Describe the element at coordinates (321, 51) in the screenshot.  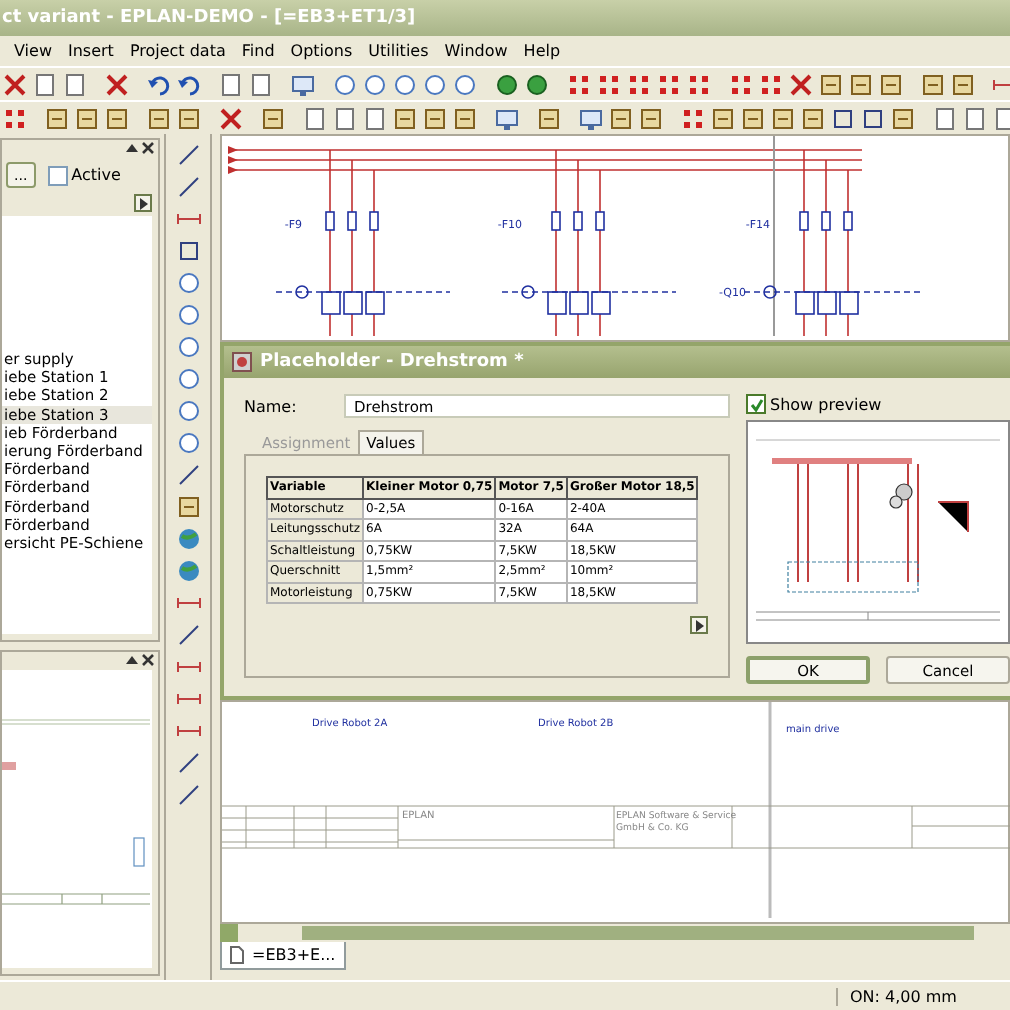
I see `menu-item: Options` at that location.